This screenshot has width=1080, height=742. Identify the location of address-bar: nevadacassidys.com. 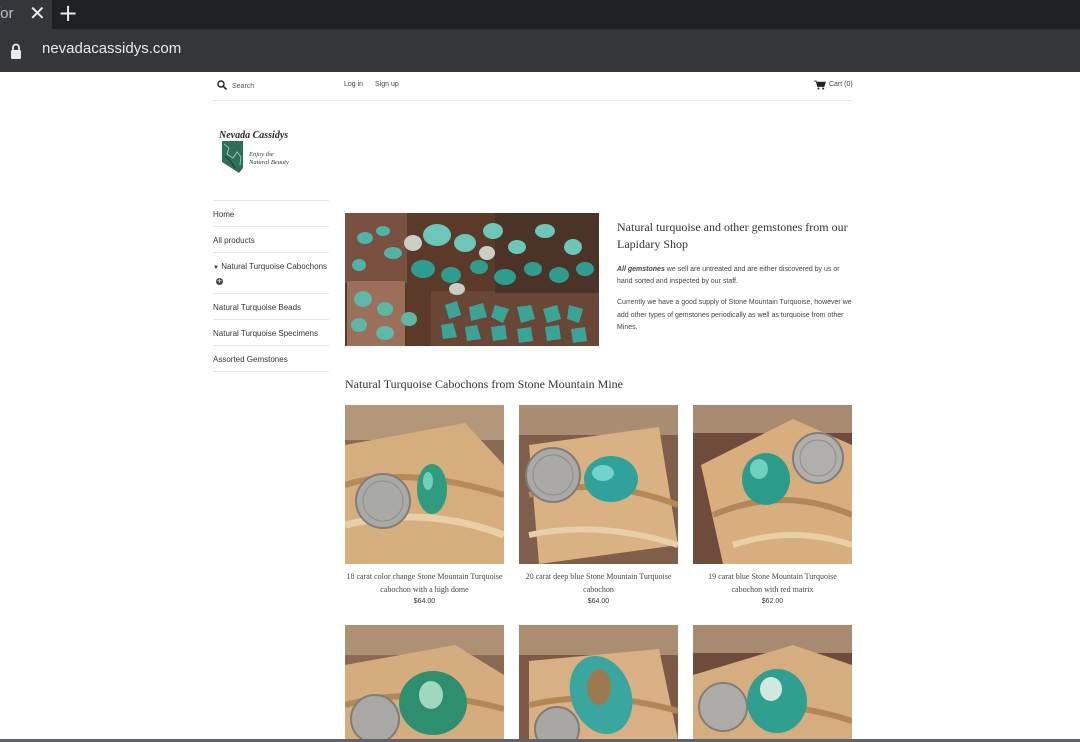
(540, 50).